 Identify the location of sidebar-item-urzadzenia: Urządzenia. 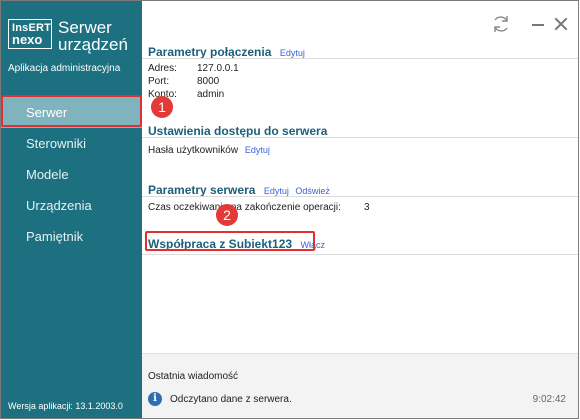
(71, 205).